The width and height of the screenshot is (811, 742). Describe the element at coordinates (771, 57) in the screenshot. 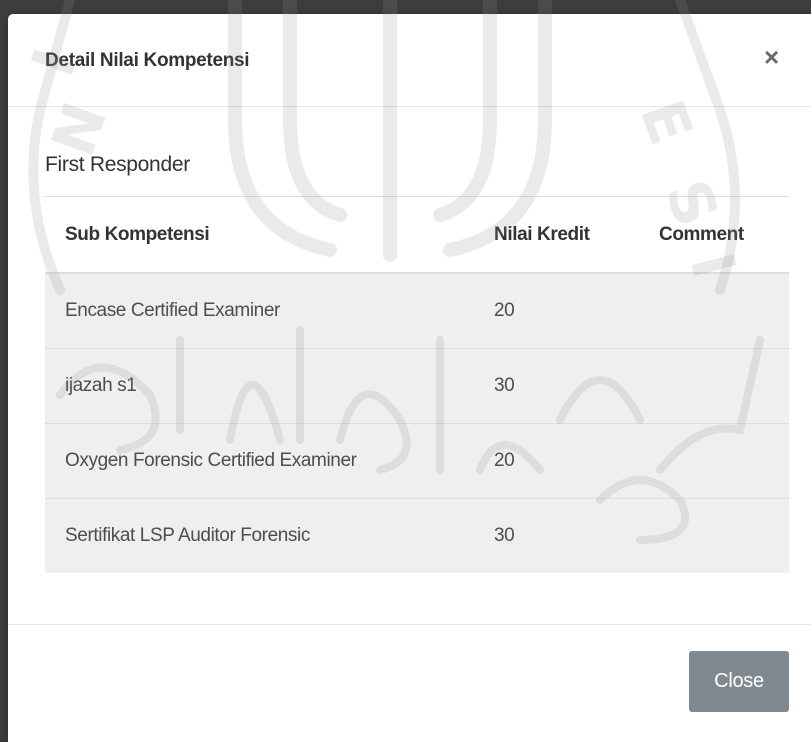

I see `close-icon: ×` at that location.